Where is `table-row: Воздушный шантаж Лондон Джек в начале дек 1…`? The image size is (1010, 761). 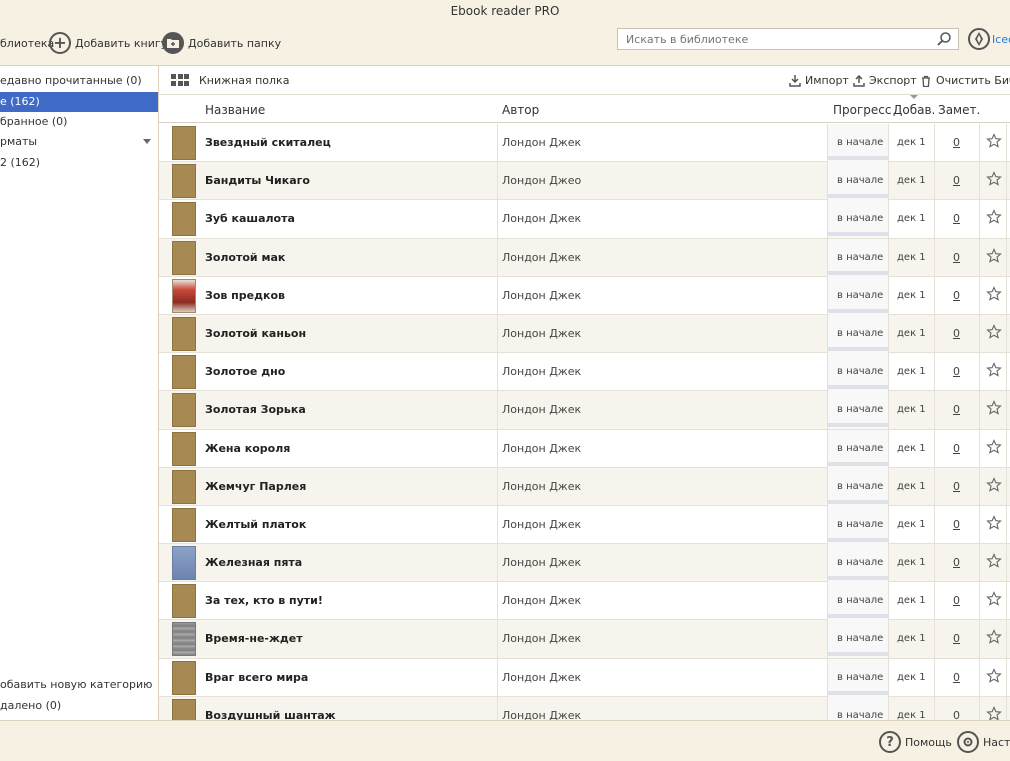
table-row: Воздушный шантаж Лондон Джек в начале дек 1… is located at coordinates (584, 708).